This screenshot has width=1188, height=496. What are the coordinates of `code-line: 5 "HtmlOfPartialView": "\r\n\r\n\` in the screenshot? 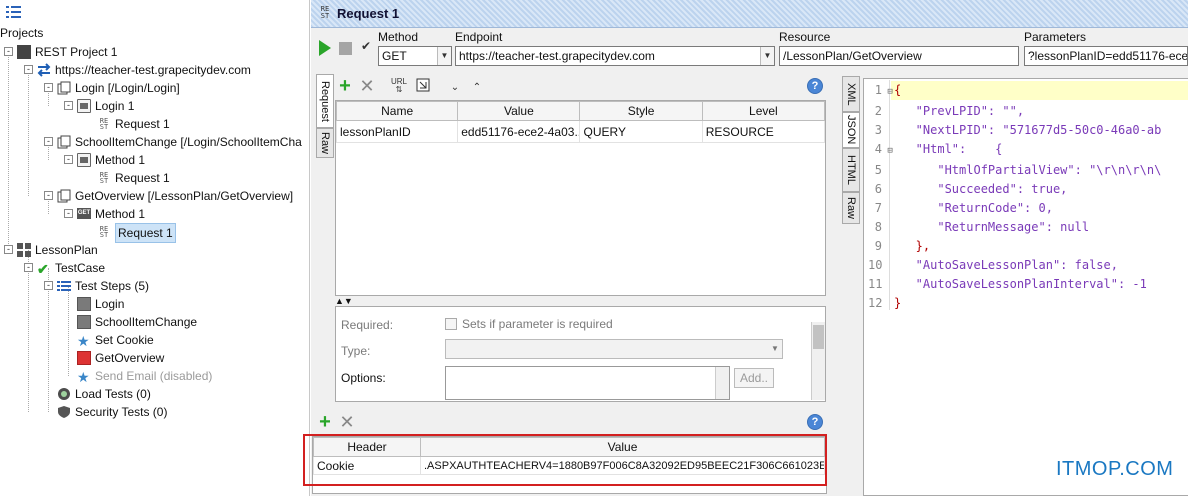 It's located at (1015, 170).